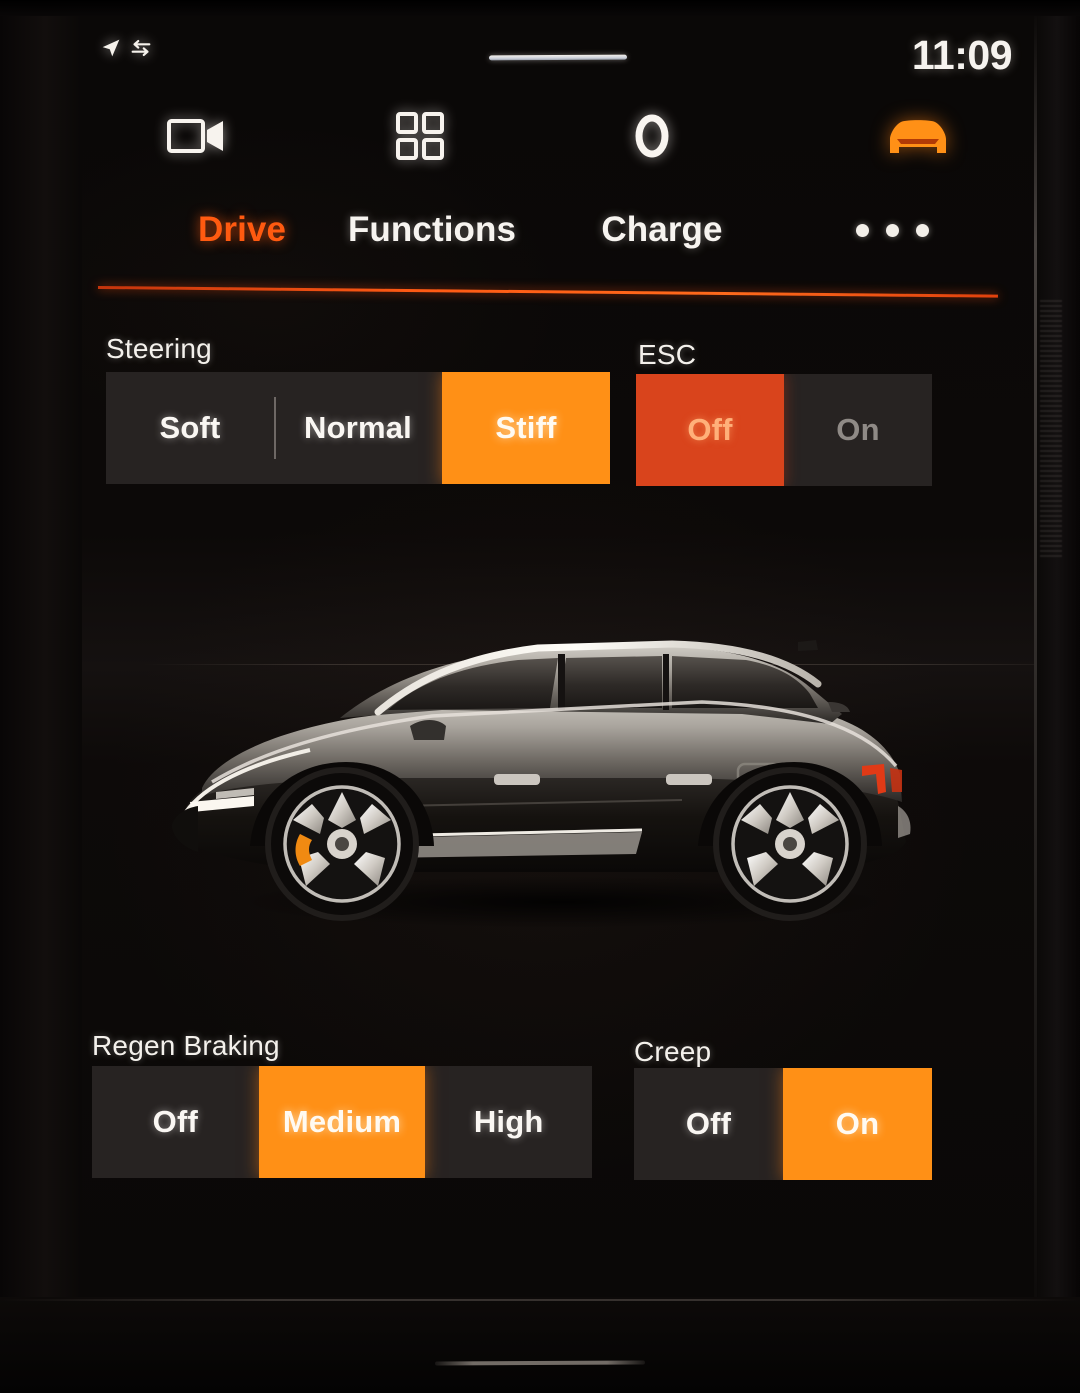 The image size is (1080, 1393). Describe the element at coordinates (962, 55) in the screenshot. I see `clock: 11:09` at that location.